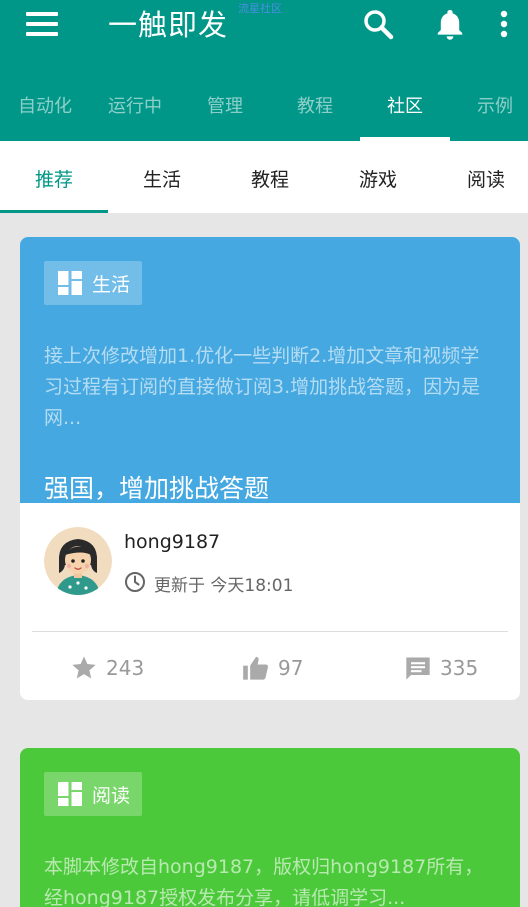 This screenshot has width=528, height=907. What do you see at coordinates (78, 561) in the screenshot?
I see `avatar` at bounding box center [78, 561].